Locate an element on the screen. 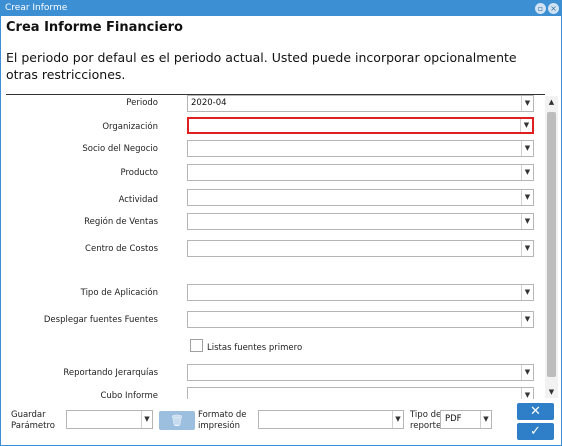  periodo-value: 2020-04 is located at coordinates (209, 103).